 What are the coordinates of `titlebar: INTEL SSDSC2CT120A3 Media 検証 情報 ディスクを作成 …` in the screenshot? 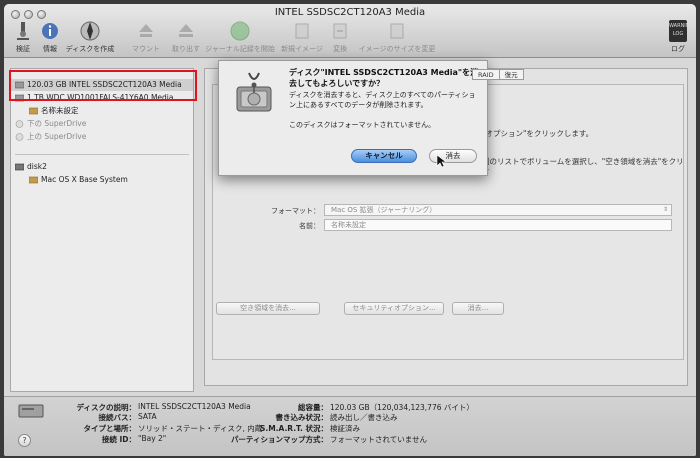 It's located at (350, 31).